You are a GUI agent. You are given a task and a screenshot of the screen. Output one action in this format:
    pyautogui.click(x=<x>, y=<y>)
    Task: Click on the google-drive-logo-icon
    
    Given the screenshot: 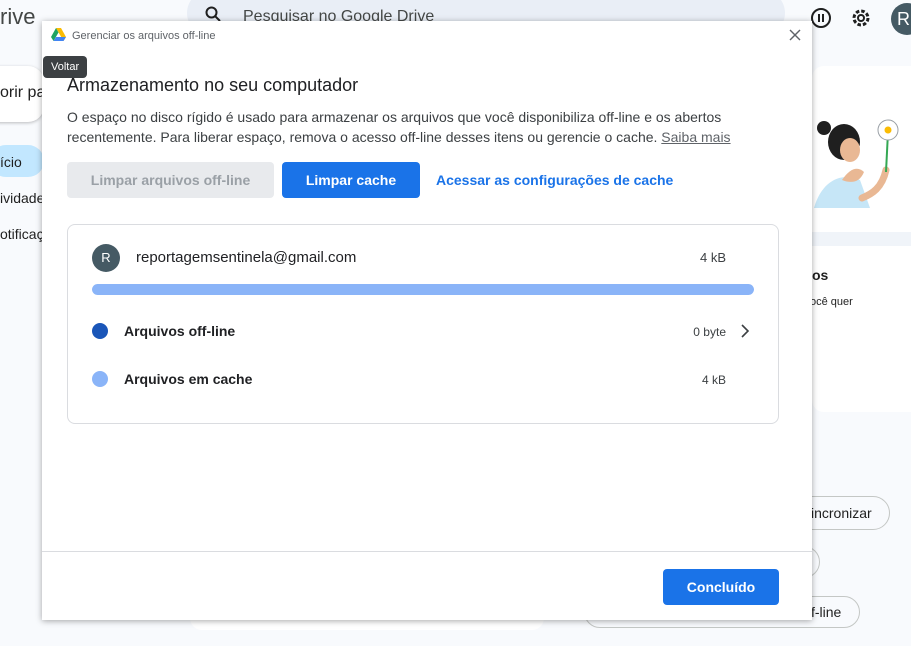 What is the action you would take?
    pyautogui.click(x=58, y=34)
    